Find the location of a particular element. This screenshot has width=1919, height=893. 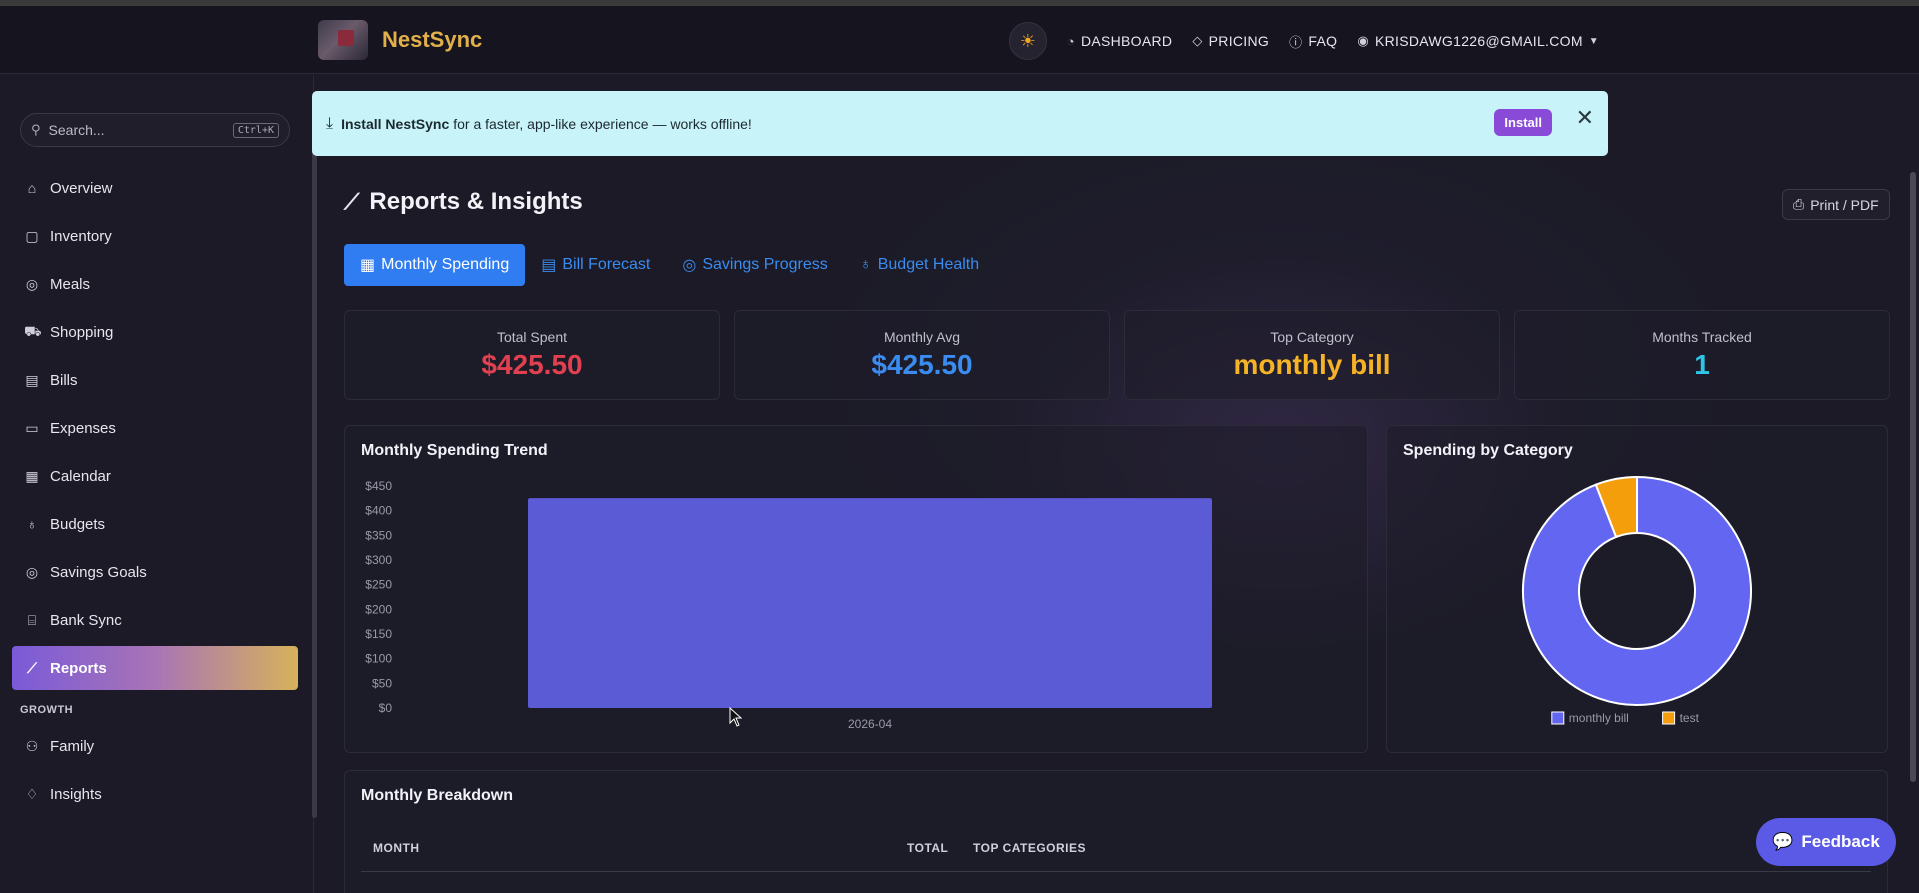

breakdown-table-header: MONTH TOTAL TOP CATEGORIES is located at coordinates (1116, 856).